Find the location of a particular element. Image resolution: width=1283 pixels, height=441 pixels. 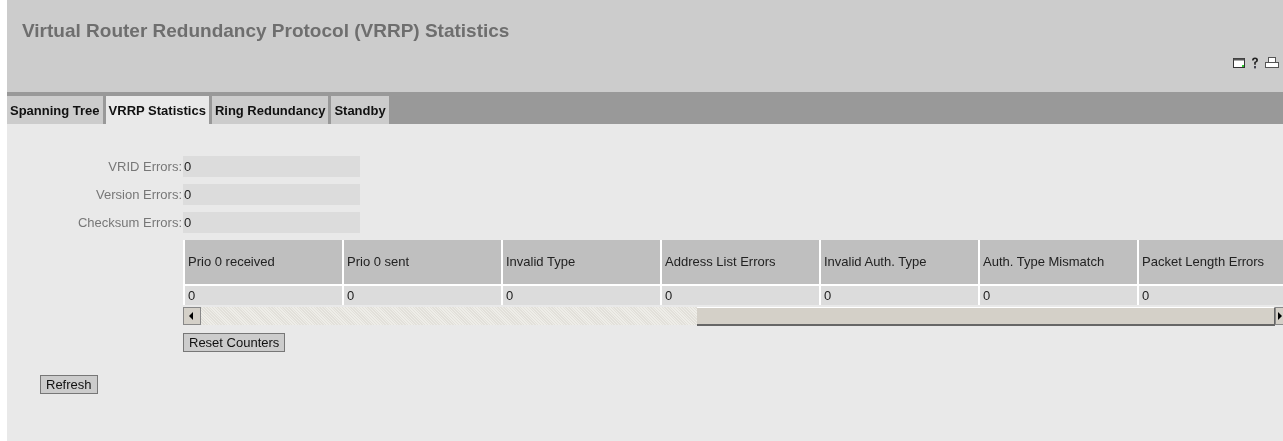

tab: Ring Redundancy is located at coordinates (270, 110).